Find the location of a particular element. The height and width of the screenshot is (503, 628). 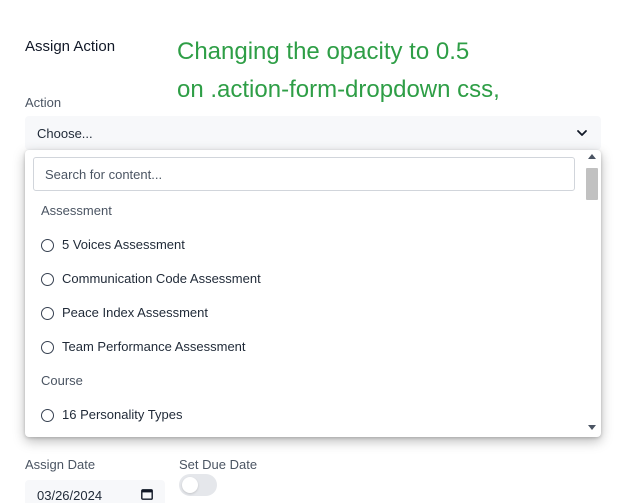

assign-date-input: 03/26/2024 is located at coordinates (95, 491).